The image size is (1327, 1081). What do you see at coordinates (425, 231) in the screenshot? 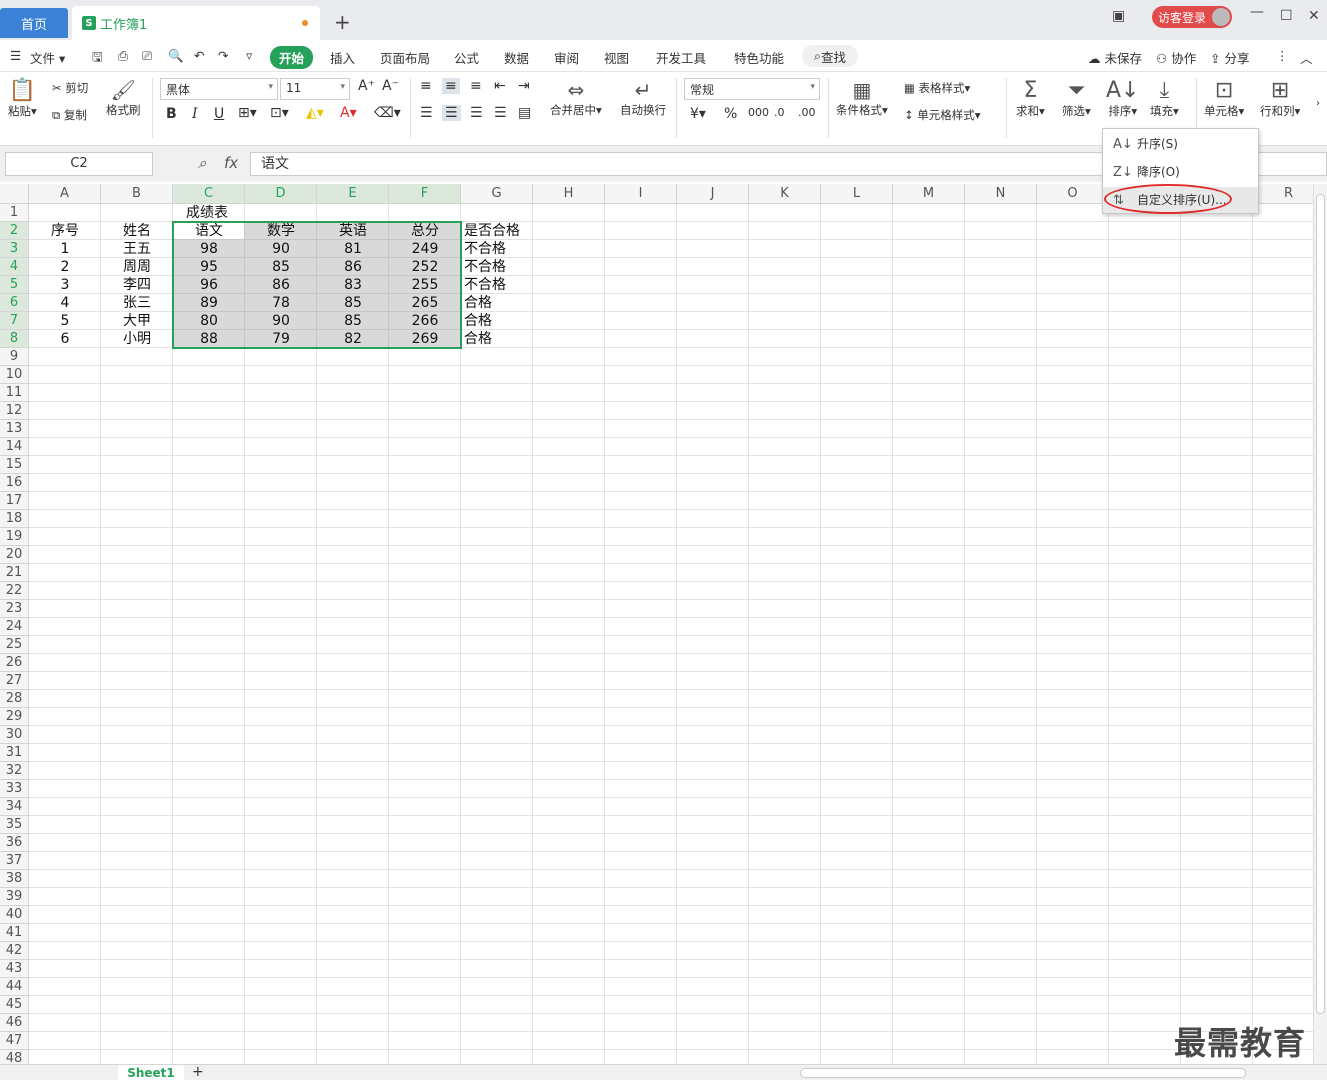
I see `header-cell: 总分` at bounding box center [425, 231].